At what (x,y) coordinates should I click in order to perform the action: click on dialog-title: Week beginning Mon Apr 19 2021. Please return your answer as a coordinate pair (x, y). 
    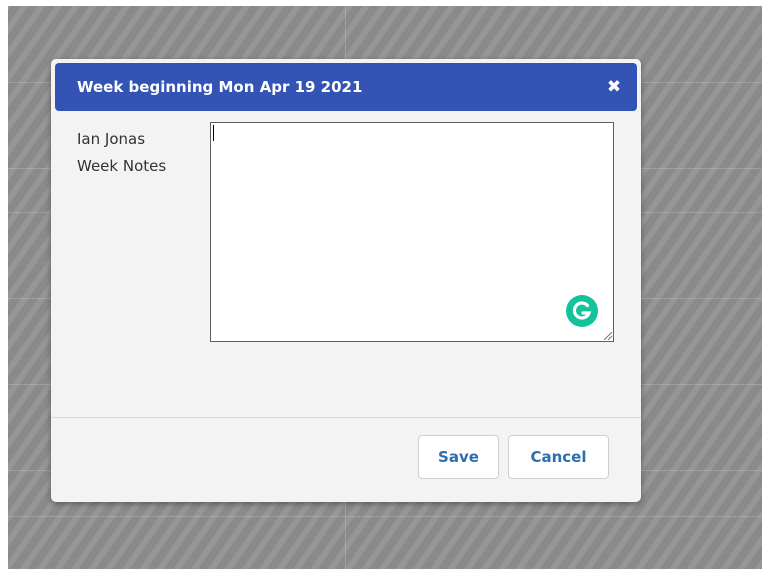
    Looking at the image, I should click on (220, 87).